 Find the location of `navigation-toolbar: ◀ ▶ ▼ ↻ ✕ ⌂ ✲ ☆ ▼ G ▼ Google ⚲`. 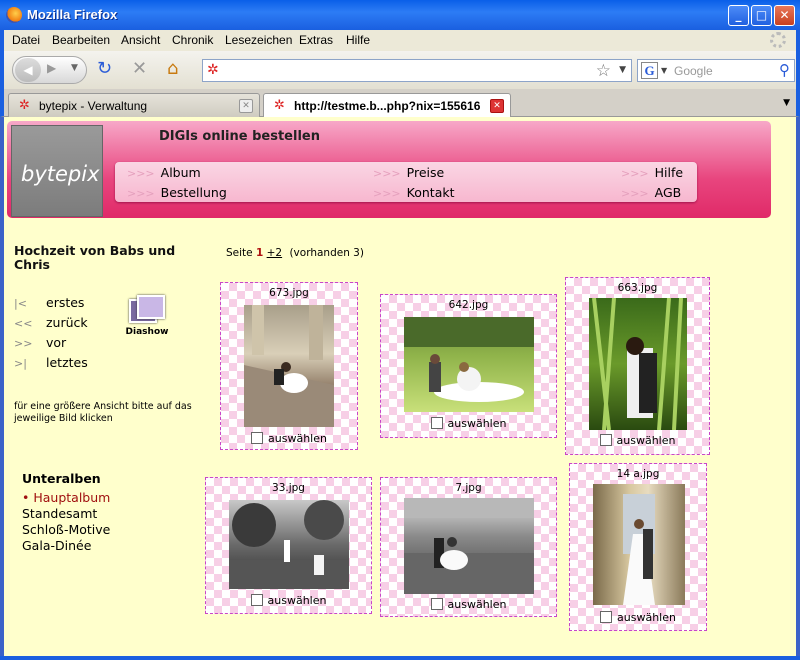

navigation-toolbar: ◀ ▶ ▼ ↻ ✕ ⌂ ✲ ☆ ▼ G ▼ Google ⚲ is located at coordinates (400, 70).